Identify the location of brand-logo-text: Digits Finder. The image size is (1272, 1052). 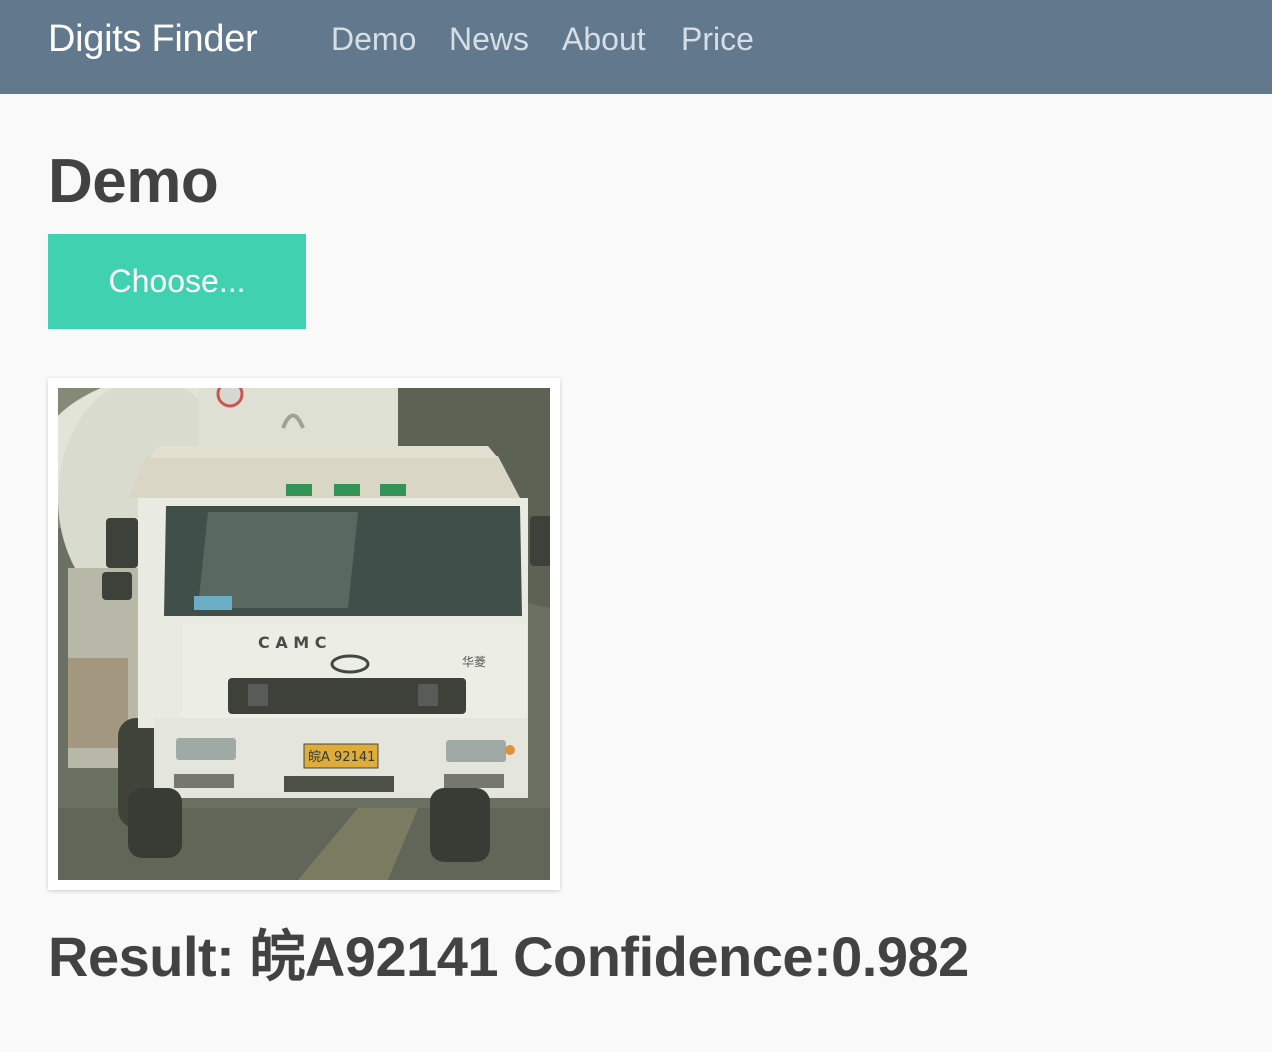
(153, 39).